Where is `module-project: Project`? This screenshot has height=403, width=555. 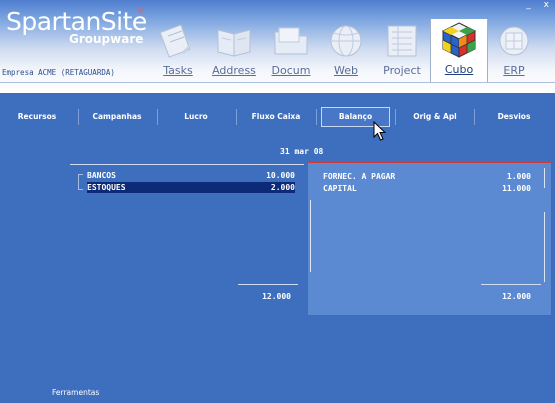 module-project: Project is located at coordinates (402, 51).